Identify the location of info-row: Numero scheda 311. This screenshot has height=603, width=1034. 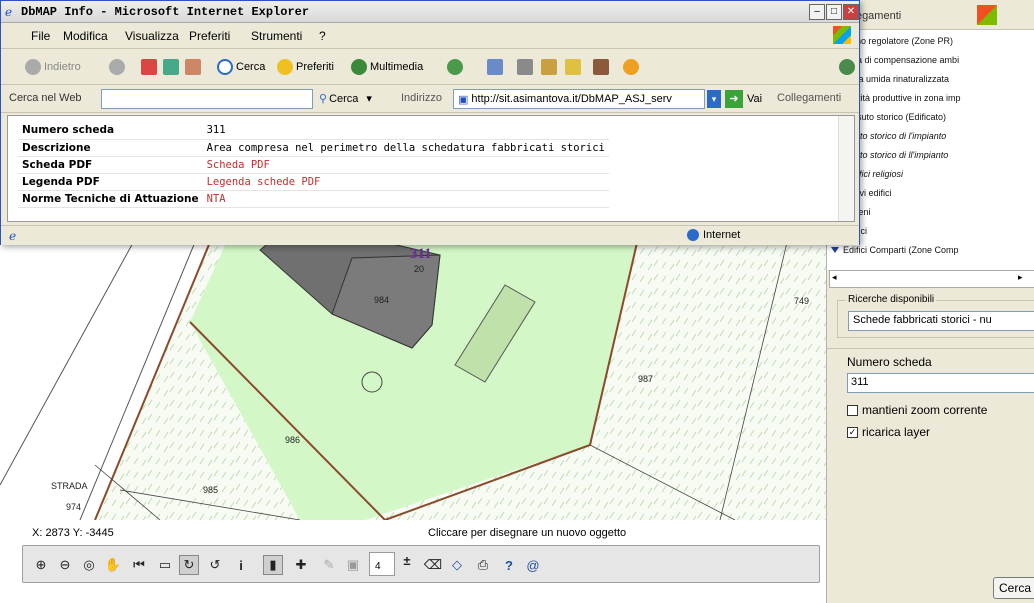
(313, 131).